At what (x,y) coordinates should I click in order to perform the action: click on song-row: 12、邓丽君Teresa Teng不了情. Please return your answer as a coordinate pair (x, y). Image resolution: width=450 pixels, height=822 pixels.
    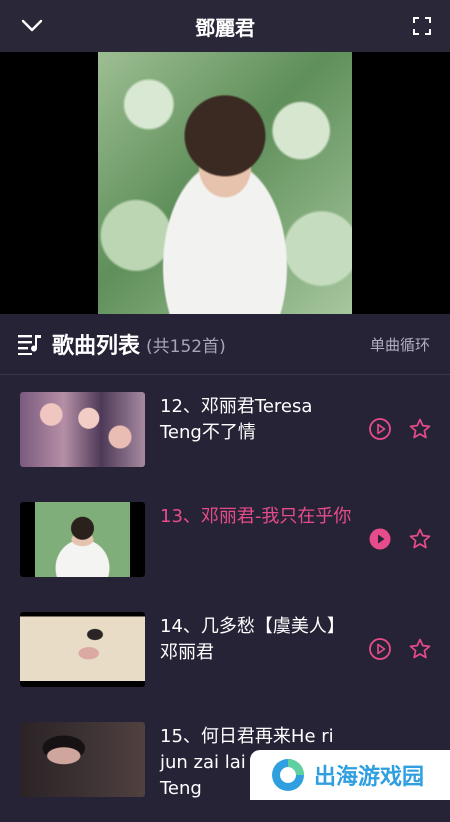
    Looking at the image, I should click on (225, 442).